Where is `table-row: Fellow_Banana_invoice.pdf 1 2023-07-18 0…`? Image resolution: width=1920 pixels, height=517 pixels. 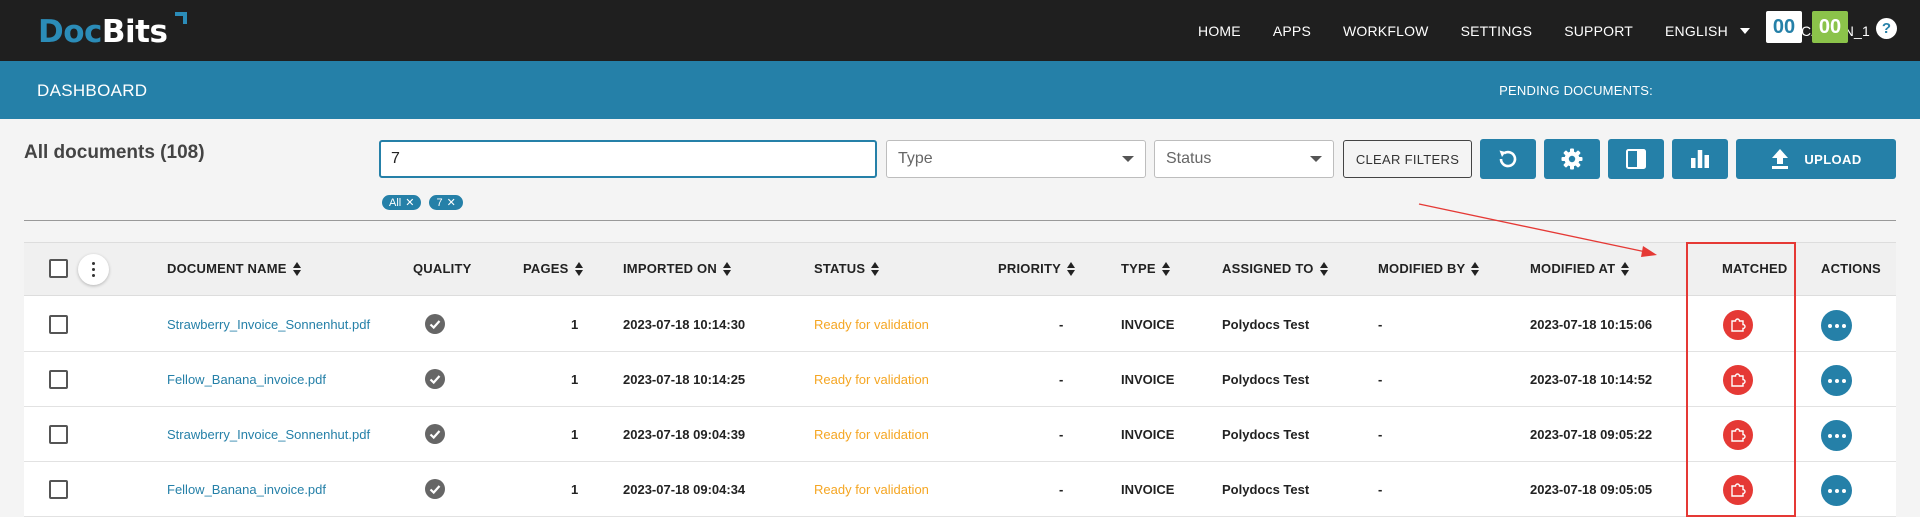
table-row: Fellow_Banana_invoice.pdf 1 2023-07-18 0… is located at coordinates (960, 489).